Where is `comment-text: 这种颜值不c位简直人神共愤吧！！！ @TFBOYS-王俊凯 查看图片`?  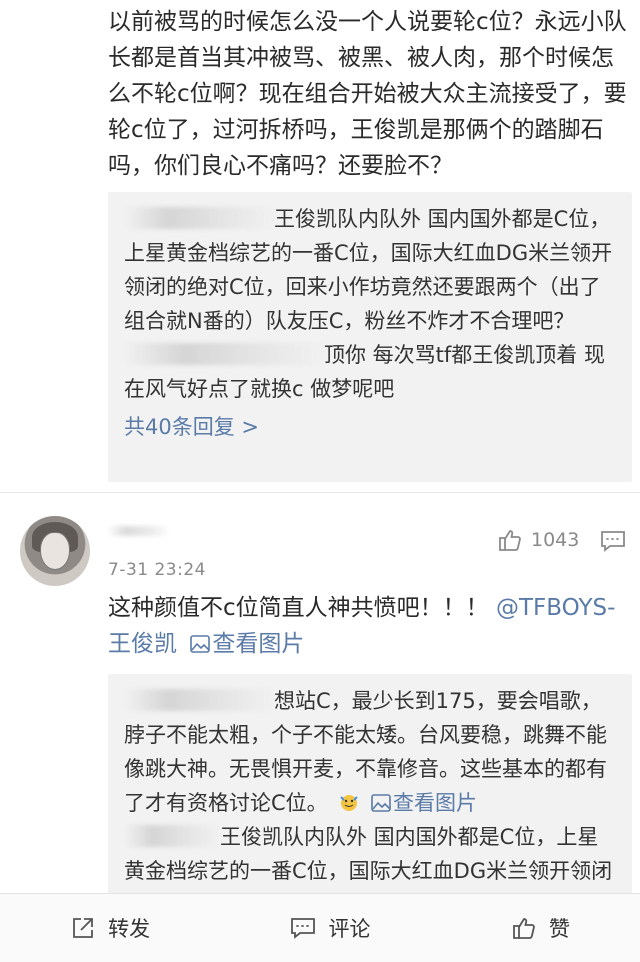
comment-text: 这种颜值不c位简直人神共愤吧！！！ @TFBOYS-王俊凯 查看图片 is located at coordinates (368, 626).